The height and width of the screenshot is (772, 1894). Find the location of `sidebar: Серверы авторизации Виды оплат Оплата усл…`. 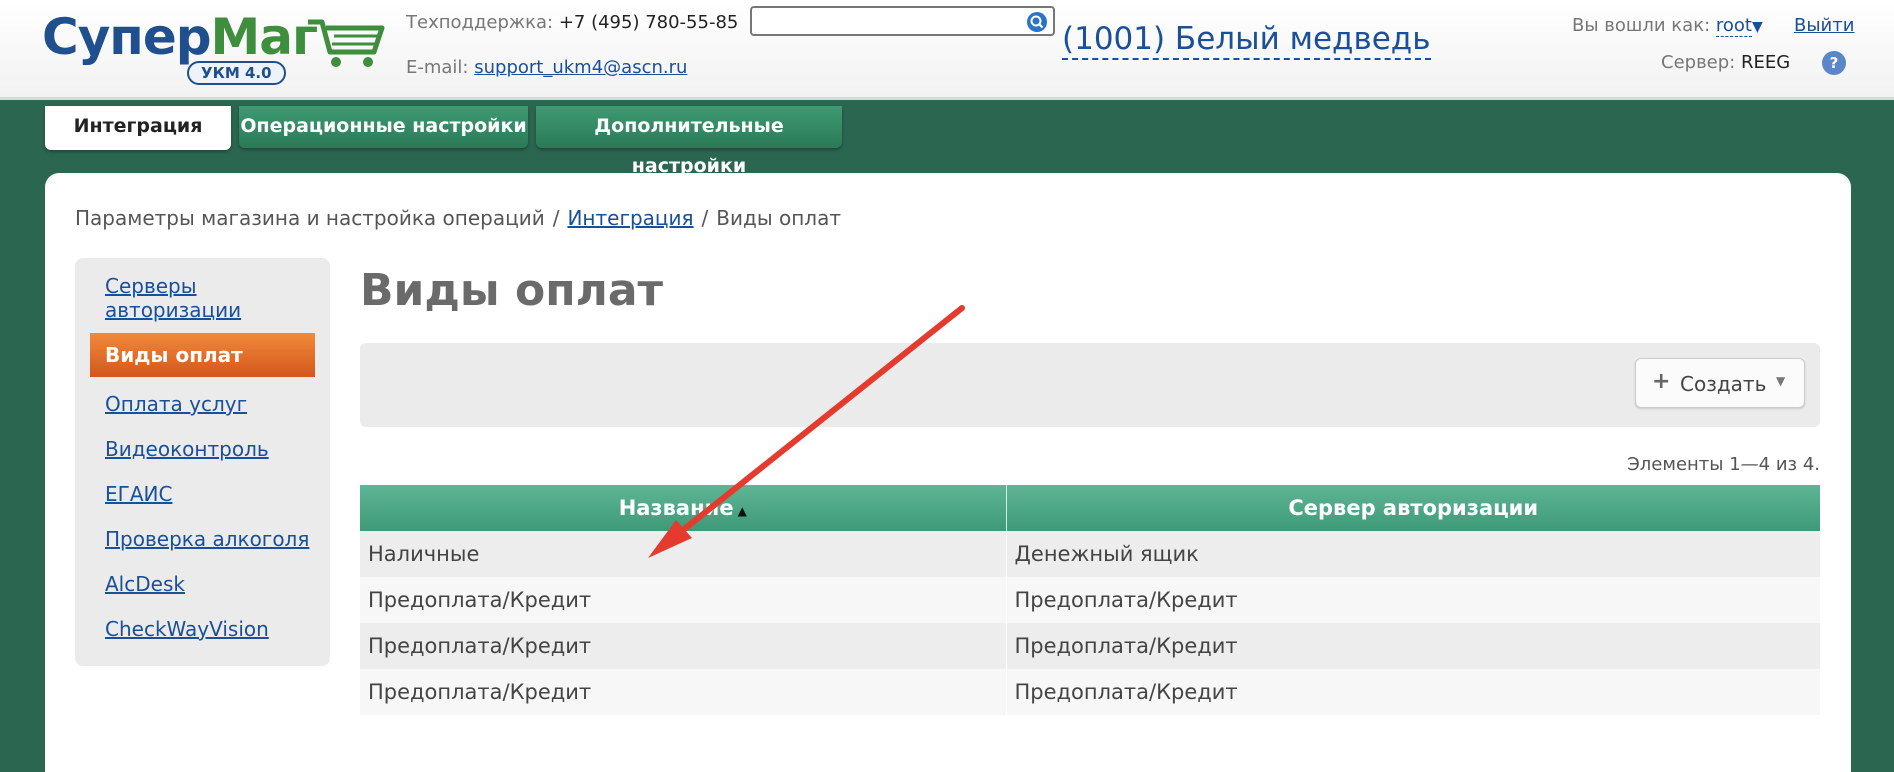

sidebar: Серверы авторизации Виды оплат Оплата усл… is located at coordinates (202, 462).